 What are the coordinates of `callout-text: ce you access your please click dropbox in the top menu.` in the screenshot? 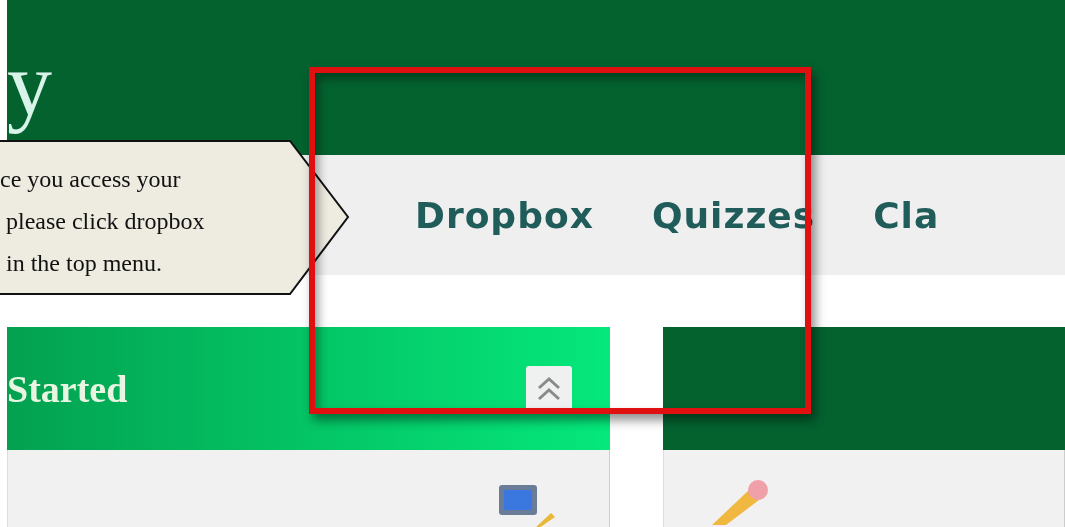 It's located at (102, 221).